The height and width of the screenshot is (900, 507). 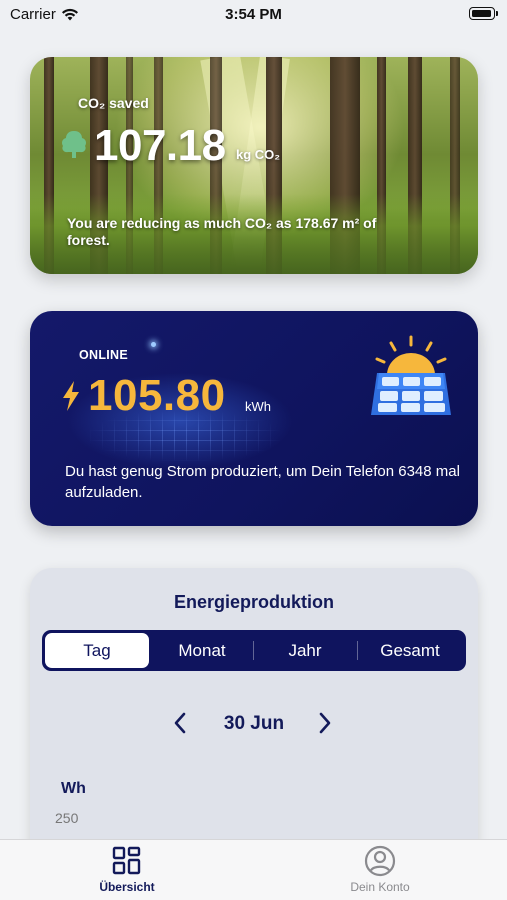 What do you see at coordinates (74, 144) in the screenshot?
I see `tree-icon` at bounding box center [74, 144].